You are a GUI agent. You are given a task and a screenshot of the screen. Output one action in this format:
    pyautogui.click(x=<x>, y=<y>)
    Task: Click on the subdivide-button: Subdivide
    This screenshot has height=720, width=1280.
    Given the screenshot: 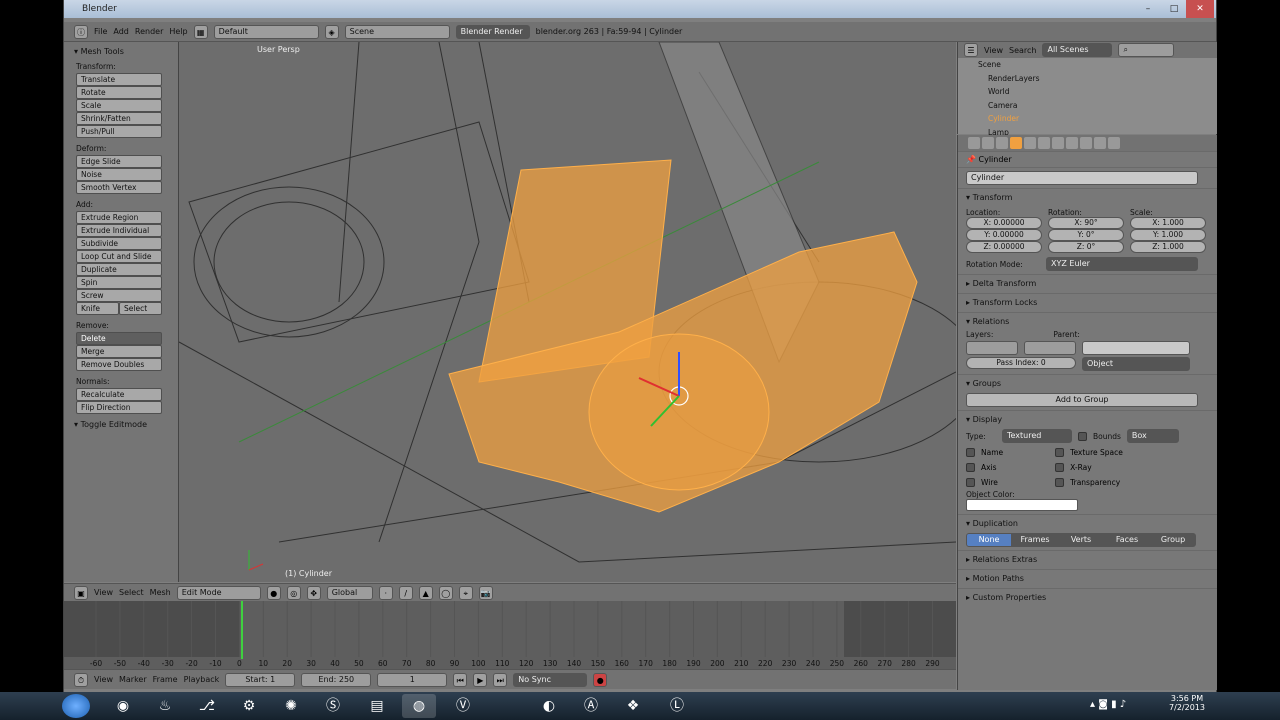 What is the action you would take?
    pyautogui.click(x=119, y=243)
    